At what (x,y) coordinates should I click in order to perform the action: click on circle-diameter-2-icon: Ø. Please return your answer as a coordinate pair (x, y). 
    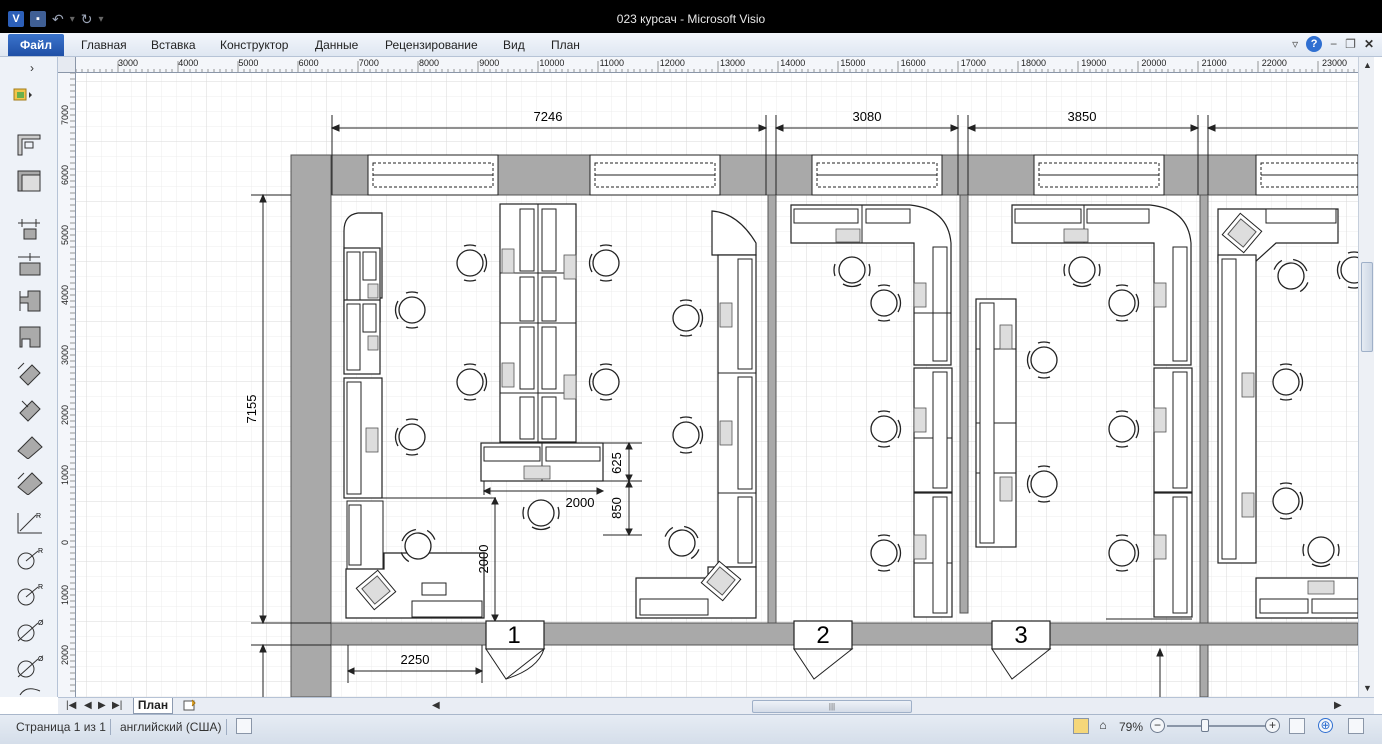
    Looking at the image, I should click on (30, 667).